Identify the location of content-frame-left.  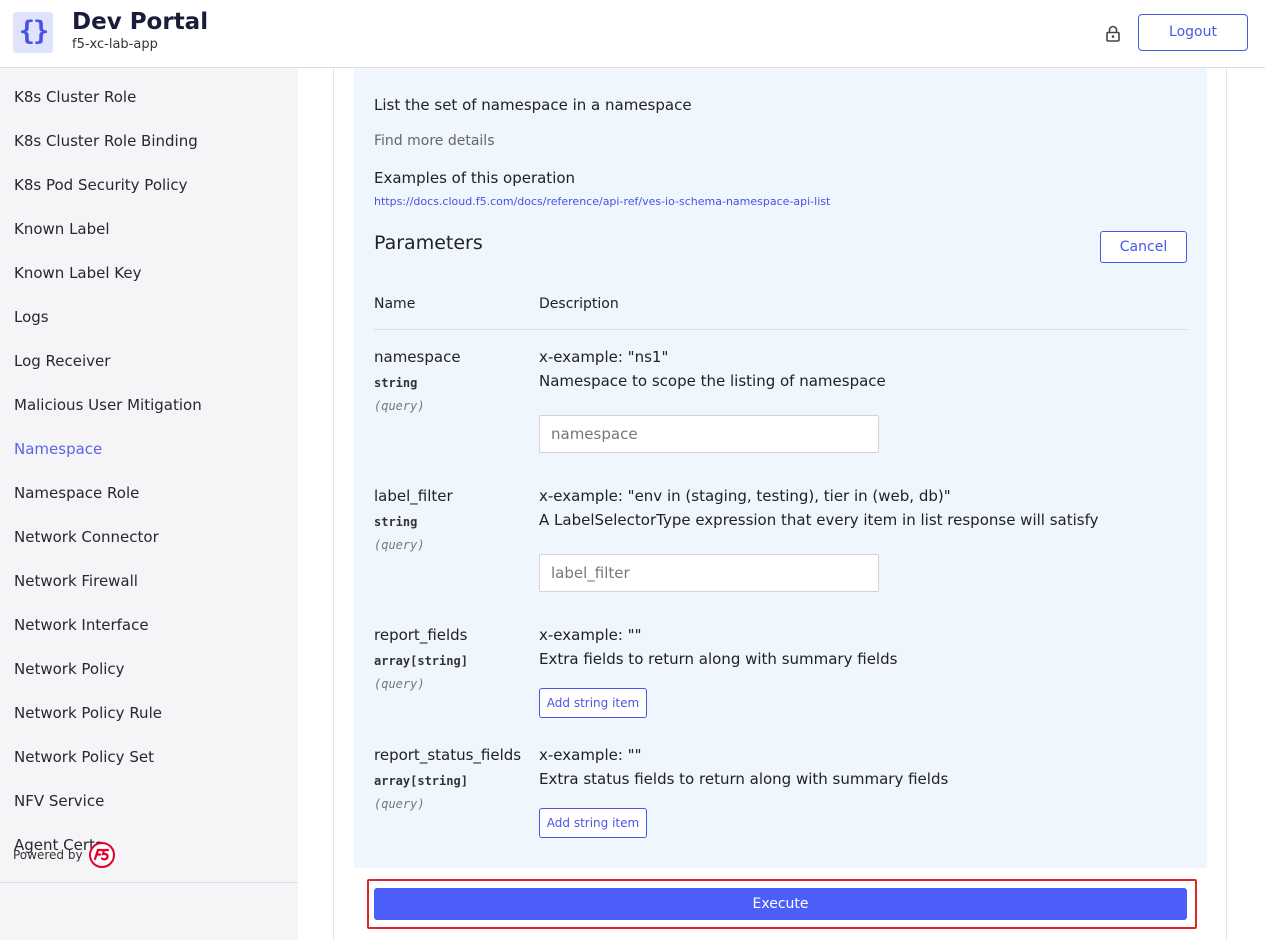
(333, 504).